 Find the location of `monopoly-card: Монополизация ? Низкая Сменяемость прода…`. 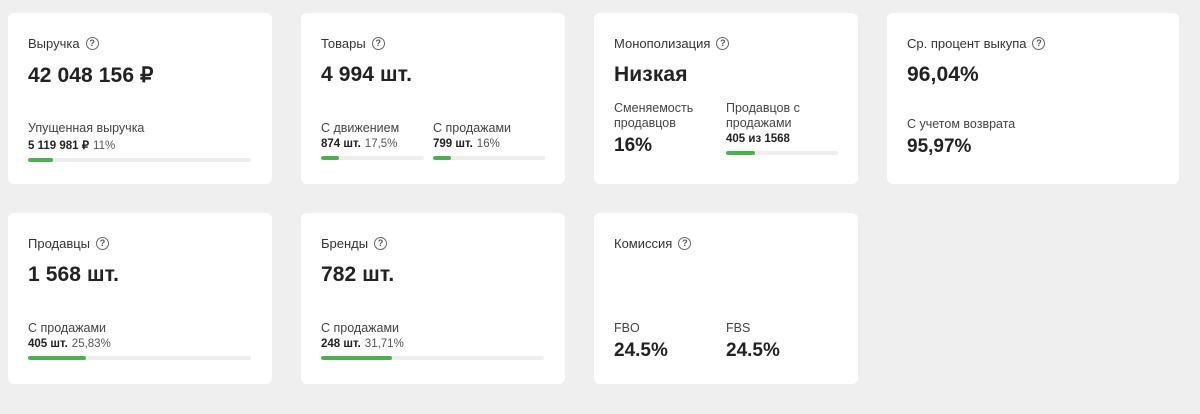

monopoly-card: Монополизация ? Низкая Сменяемость прода… is located at coordinates (726, 98).